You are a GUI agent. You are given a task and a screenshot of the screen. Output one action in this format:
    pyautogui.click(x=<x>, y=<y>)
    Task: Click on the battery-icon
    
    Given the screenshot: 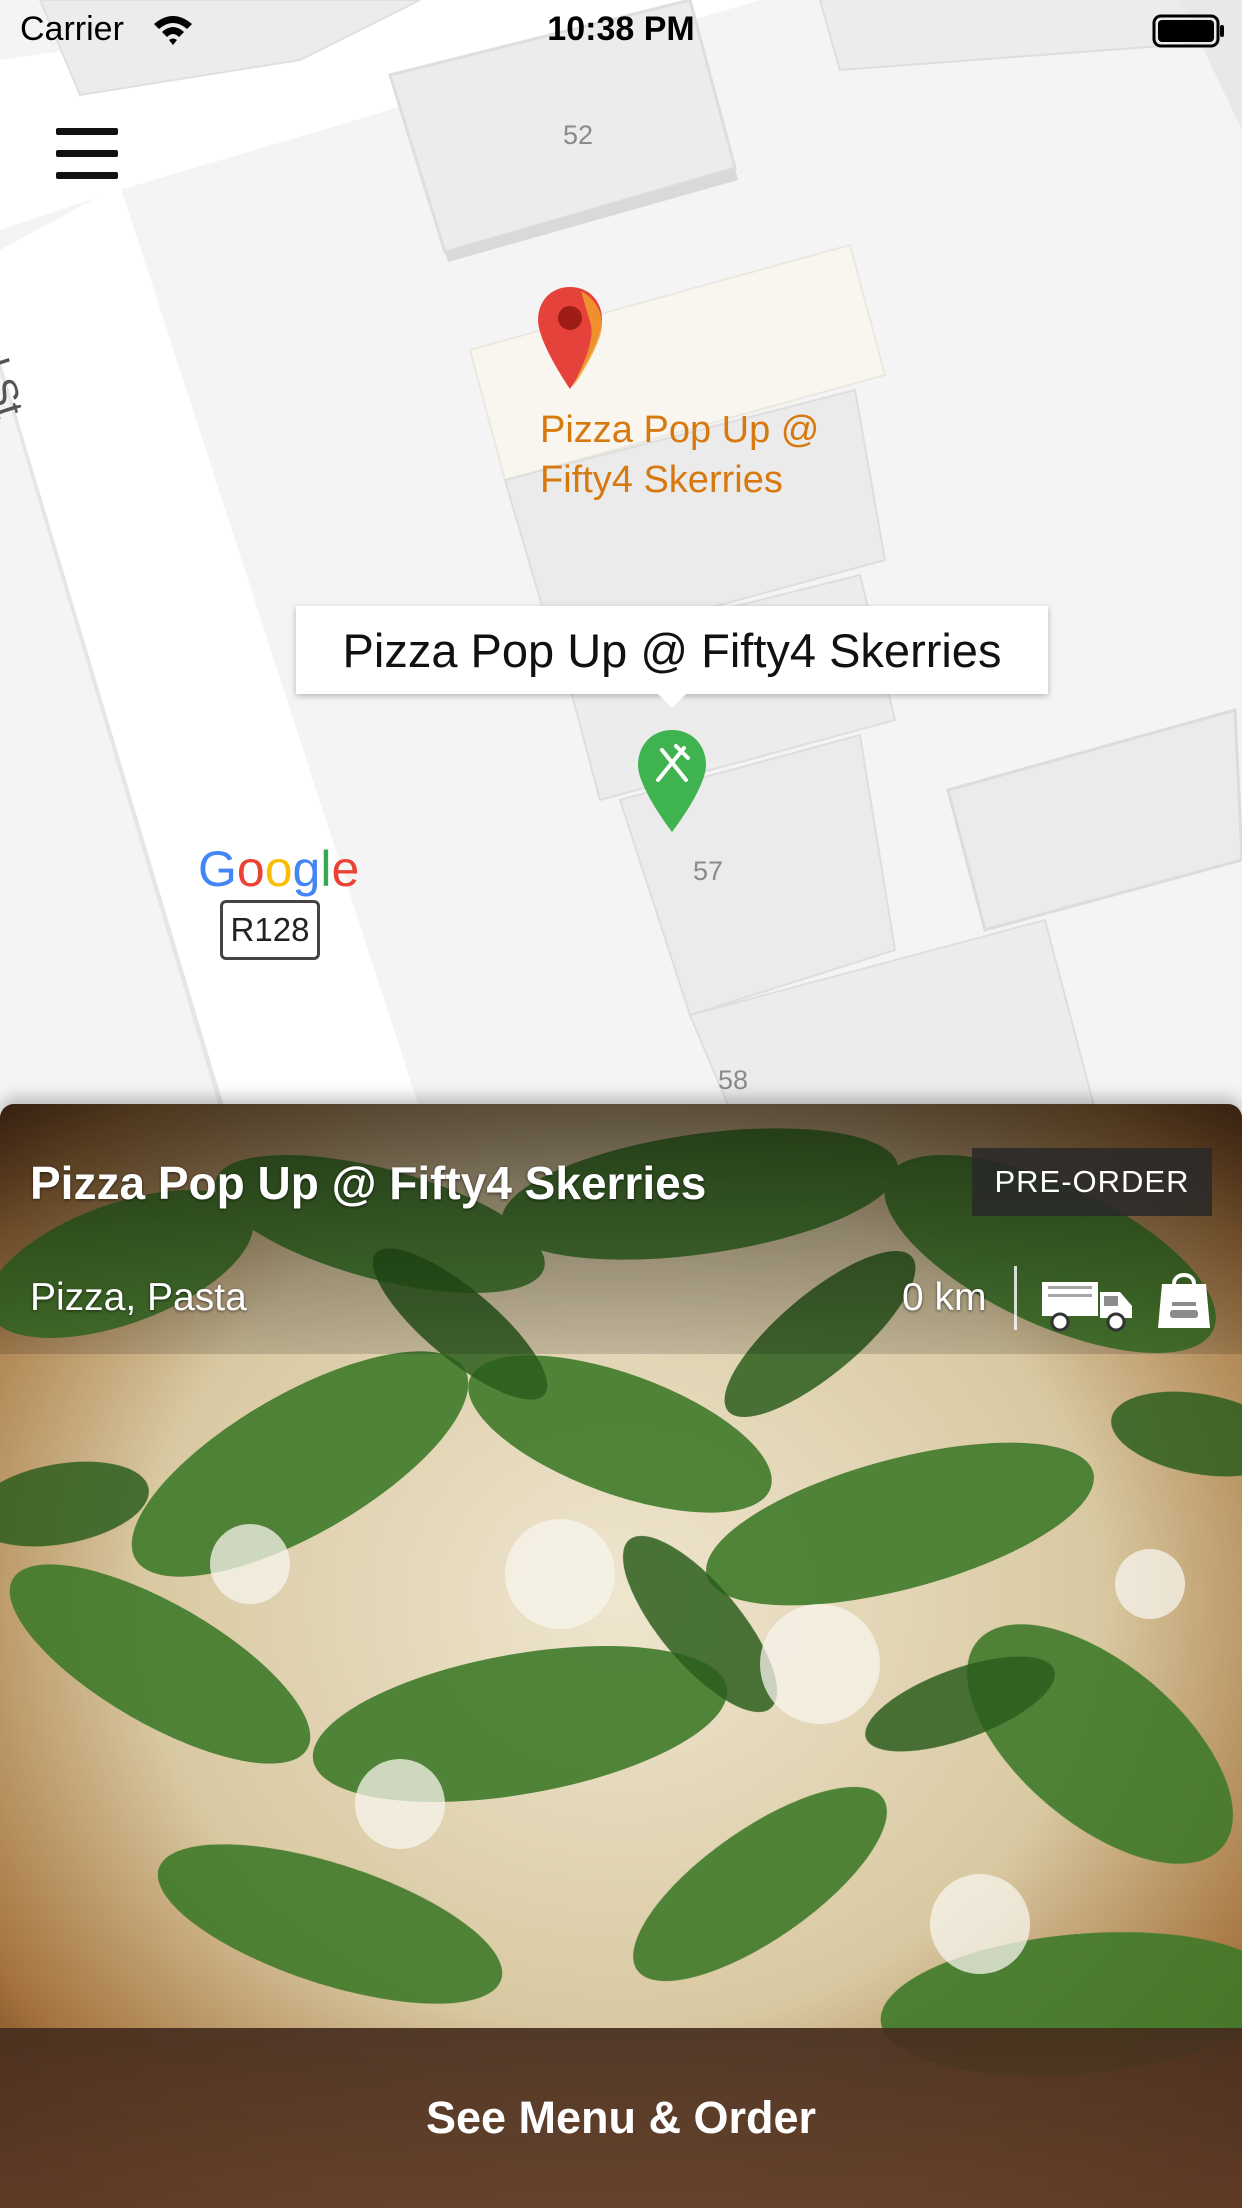 What is the action you would take?
    pyautogui.click(x=1188, y=31)
    